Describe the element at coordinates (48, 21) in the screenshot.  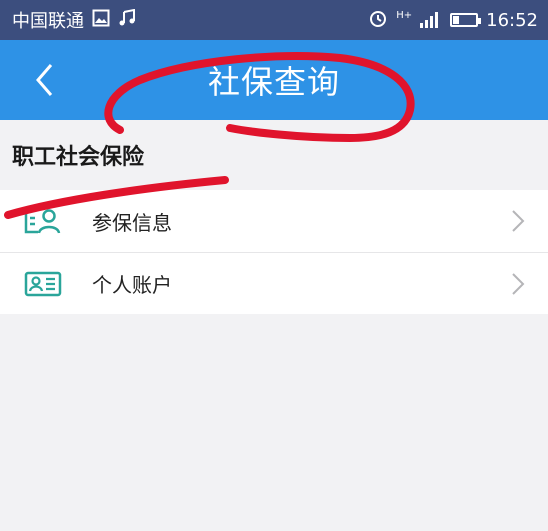
I see `carrier-label: 中国联通` at that location.